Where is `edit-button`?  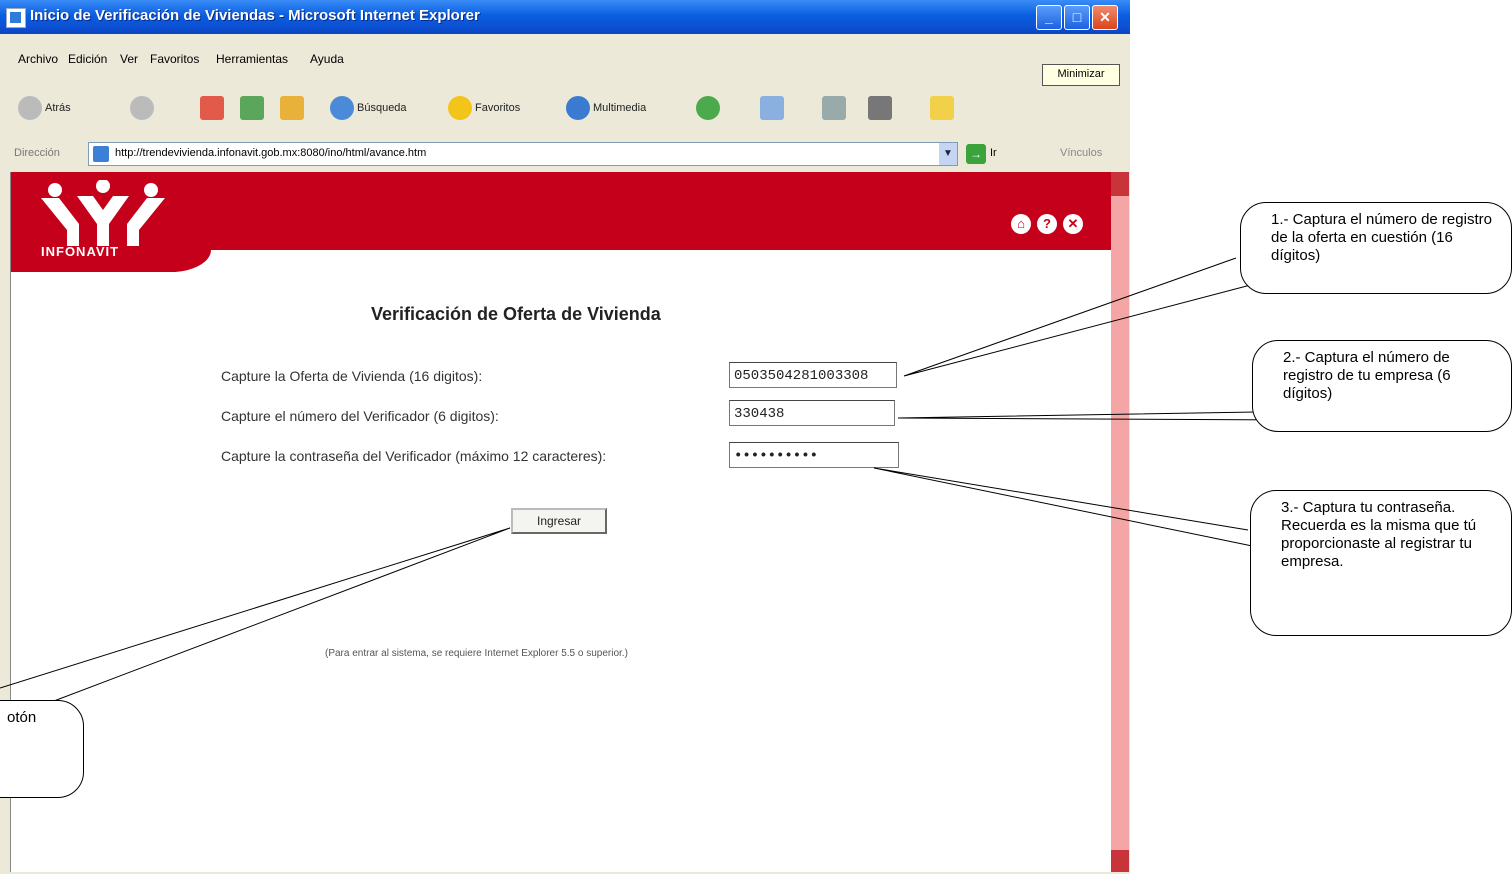 edit-button is located at coordinates (881, 109).